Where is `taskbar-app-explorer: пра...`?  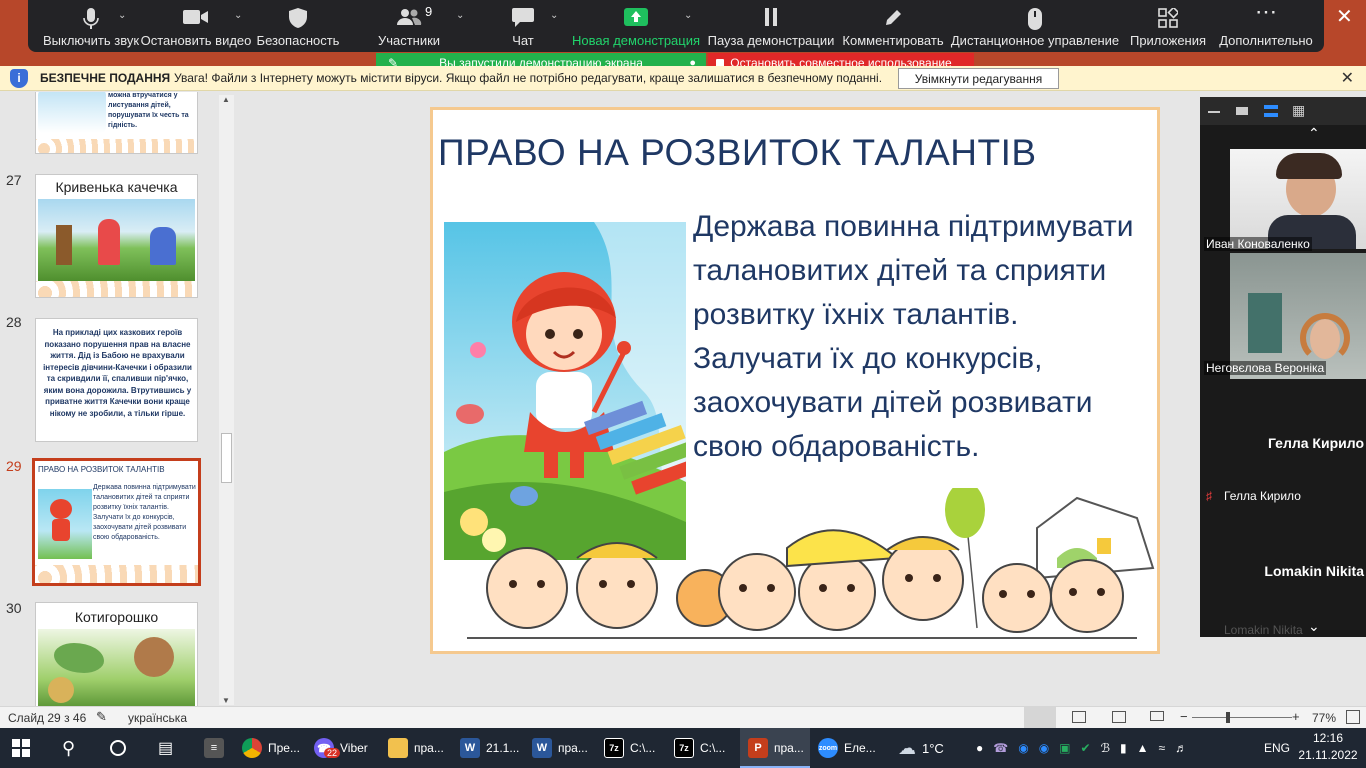 taskbar-app-explorer: пра... is located at coordinates (420, 748).